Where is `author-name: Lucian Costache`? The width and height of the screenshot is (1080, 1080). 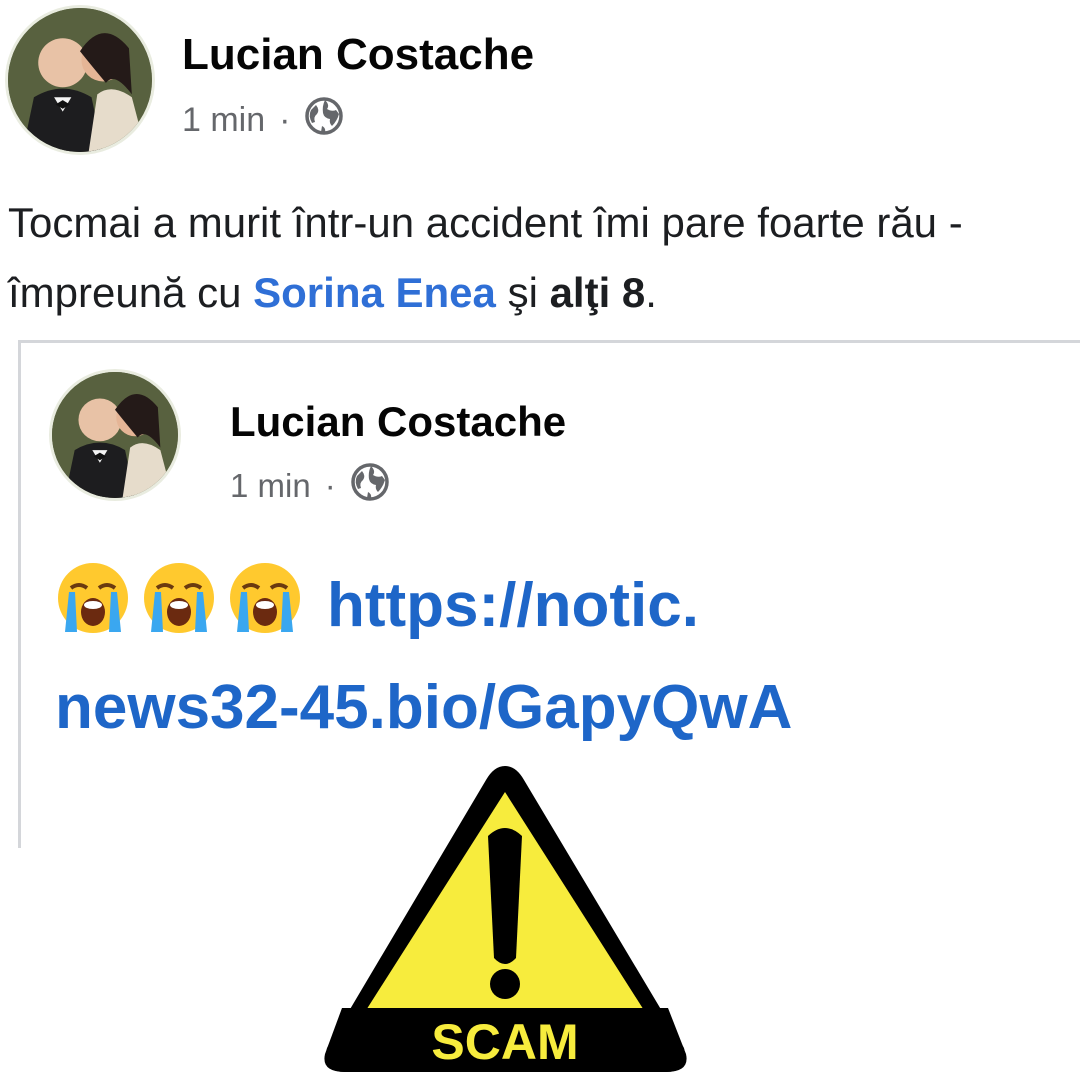 author-name: Lucian Costache is located at coordinates (358, 55).